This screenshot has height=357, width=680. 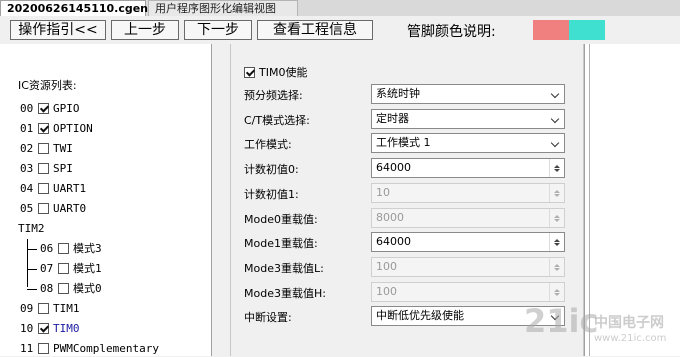 I want to click on next-step-button: 下一步, so click(x=218, y=30).